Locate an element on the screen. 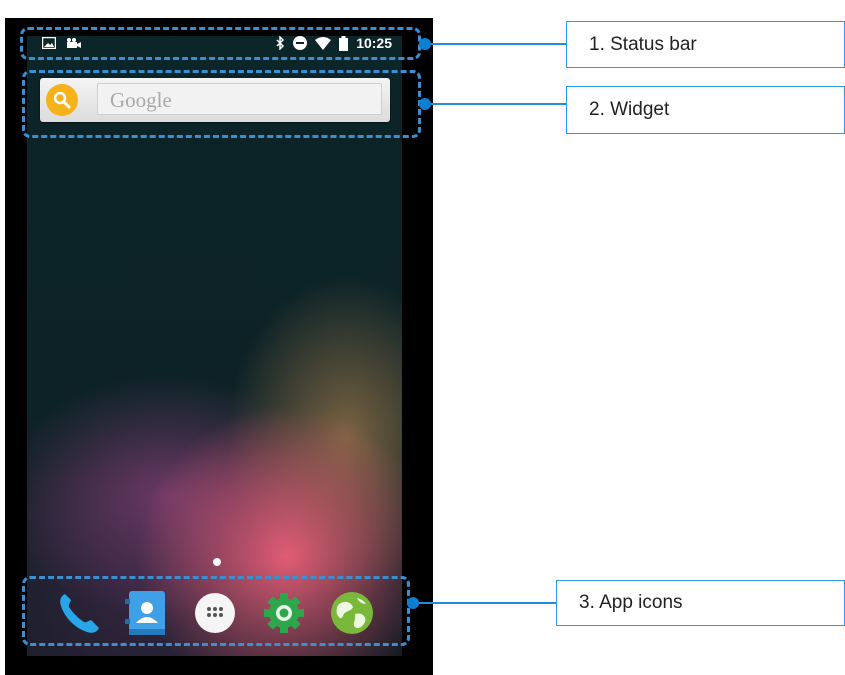 Image resolution: width=845 pixels, height=675 pixels. page-indicator-dot is located at coordinates (217, 562).